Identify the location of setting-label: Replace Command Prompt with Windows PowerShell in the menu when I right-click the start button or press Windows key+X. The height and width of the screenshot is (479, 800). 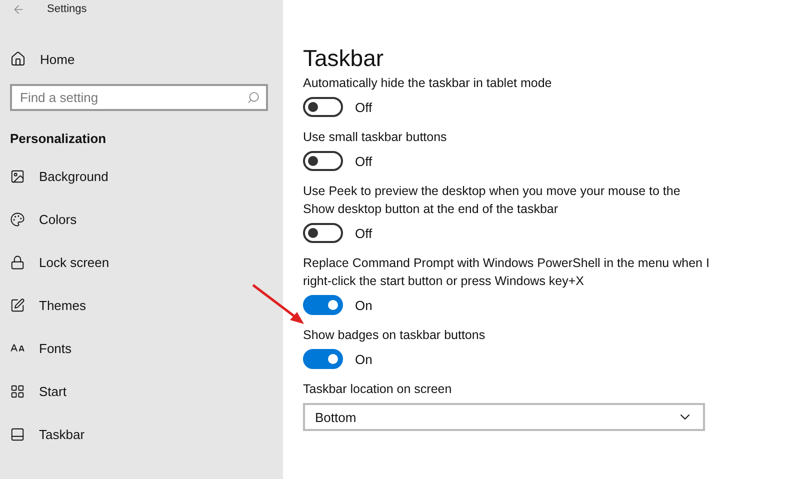
(506, 272).